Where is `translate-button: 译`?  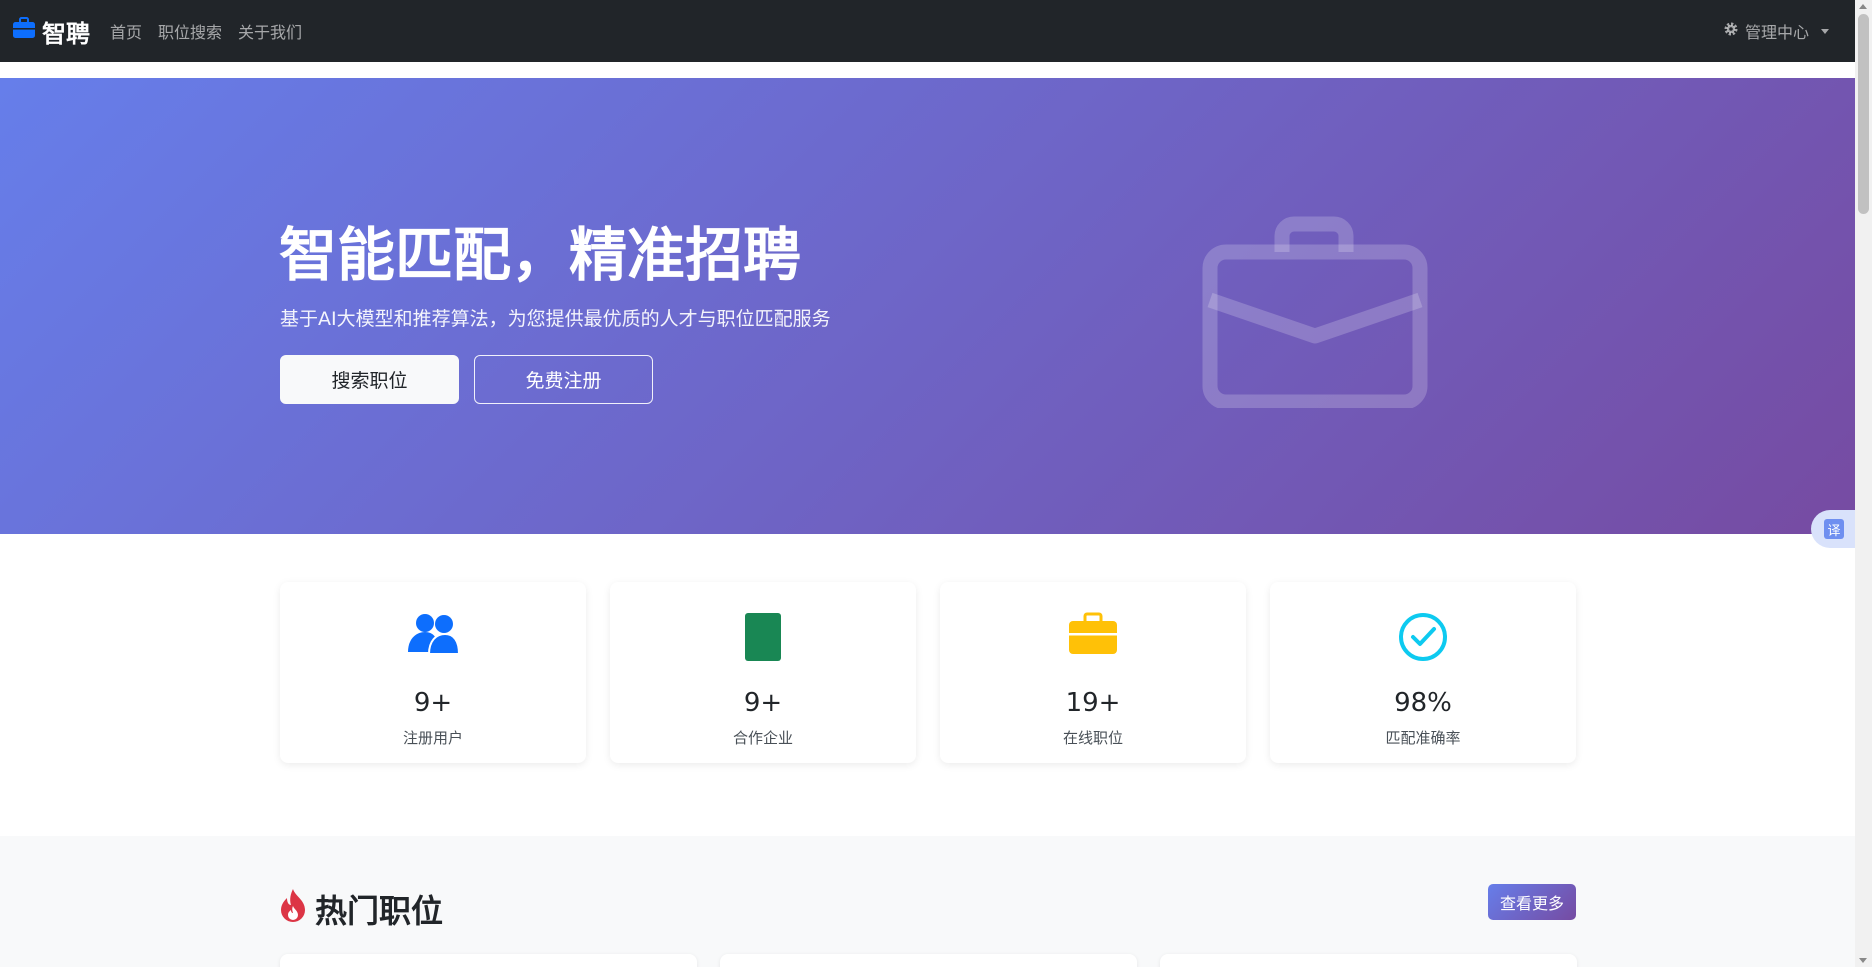
translate-button: 译 is located at coordinates (1834, 529).